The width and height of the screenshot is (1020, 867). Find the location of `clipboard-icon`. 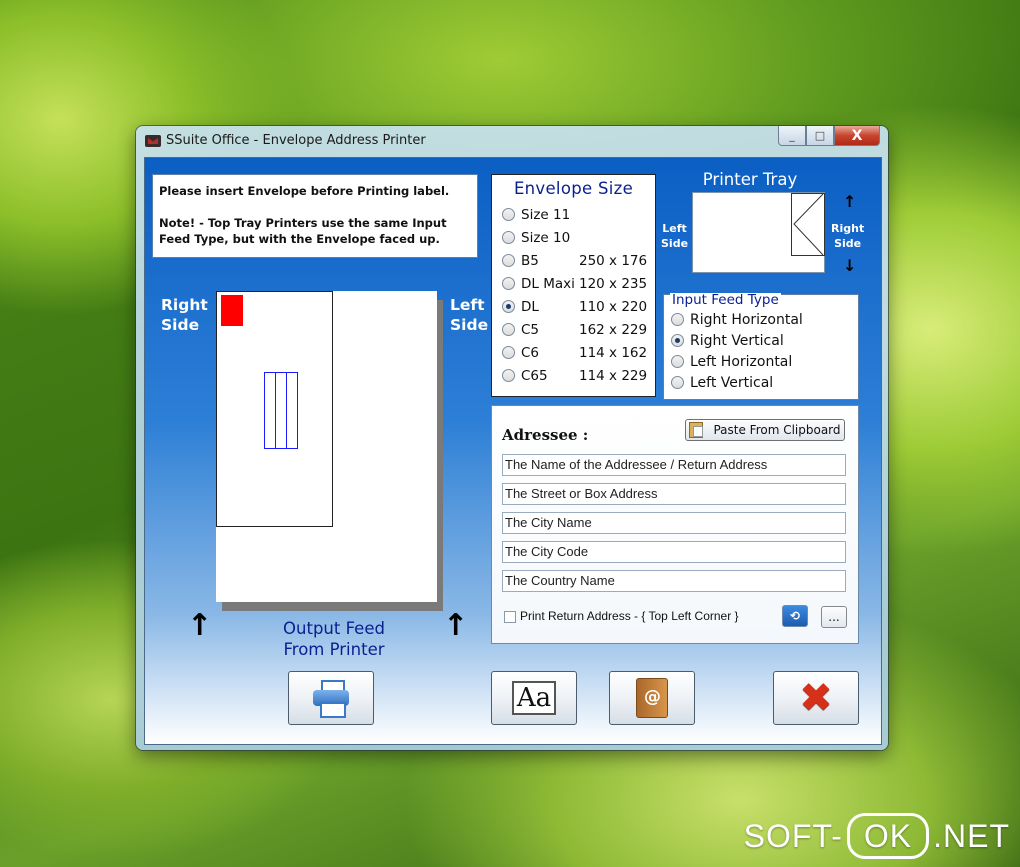

clipboard-icon is located at coordinates (696, 430).